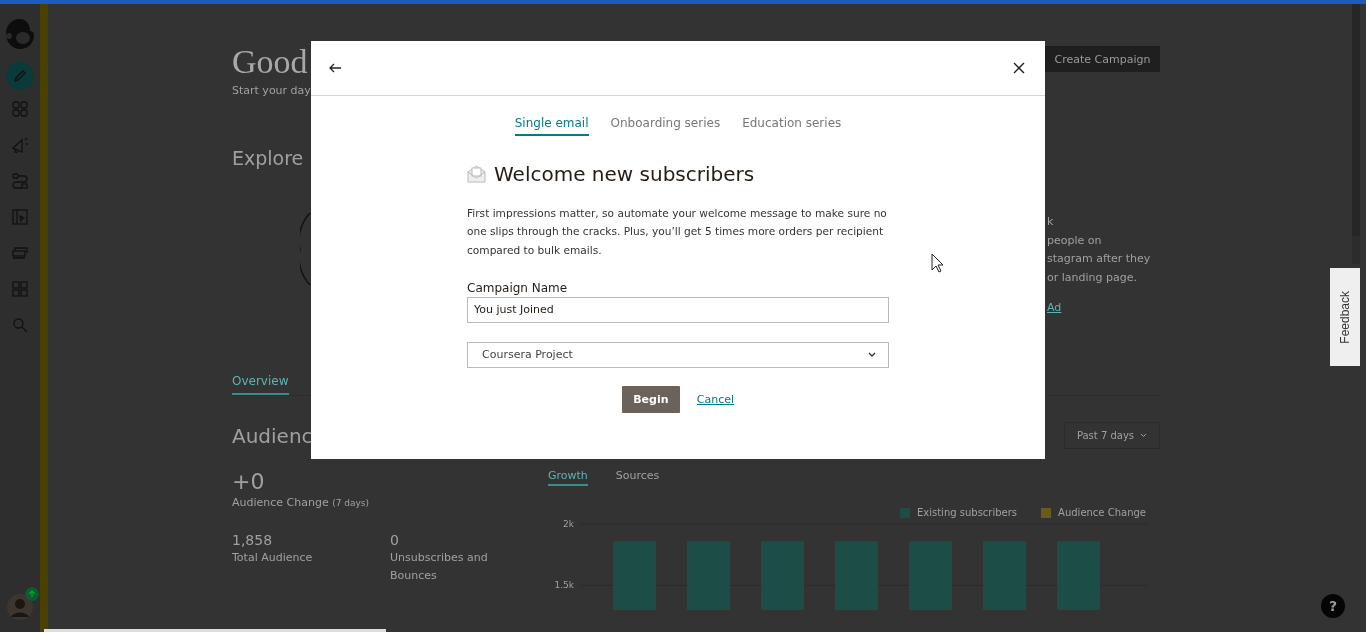 This screenshot has width=1366, height=632. What do you see at coordinates (1102, 512) in the screenshot?
I see `legend-label: Audience Change` at bounding box center [1102, 512].